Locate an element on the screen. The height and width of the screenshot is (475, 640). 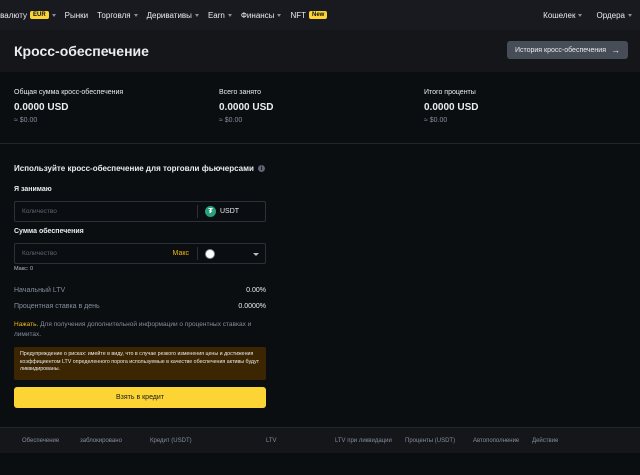
nav-earn-label: Earn is located at coordinates (216, 15).